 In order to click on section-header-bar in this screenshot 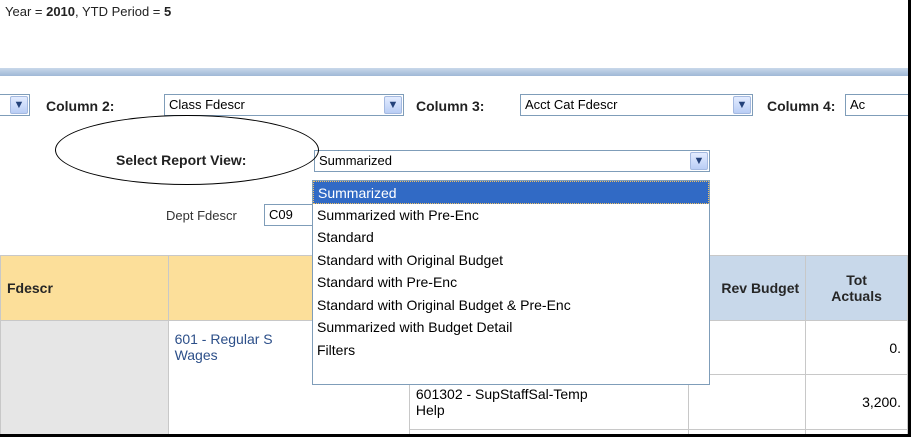, I will do `click(454, 72)`.